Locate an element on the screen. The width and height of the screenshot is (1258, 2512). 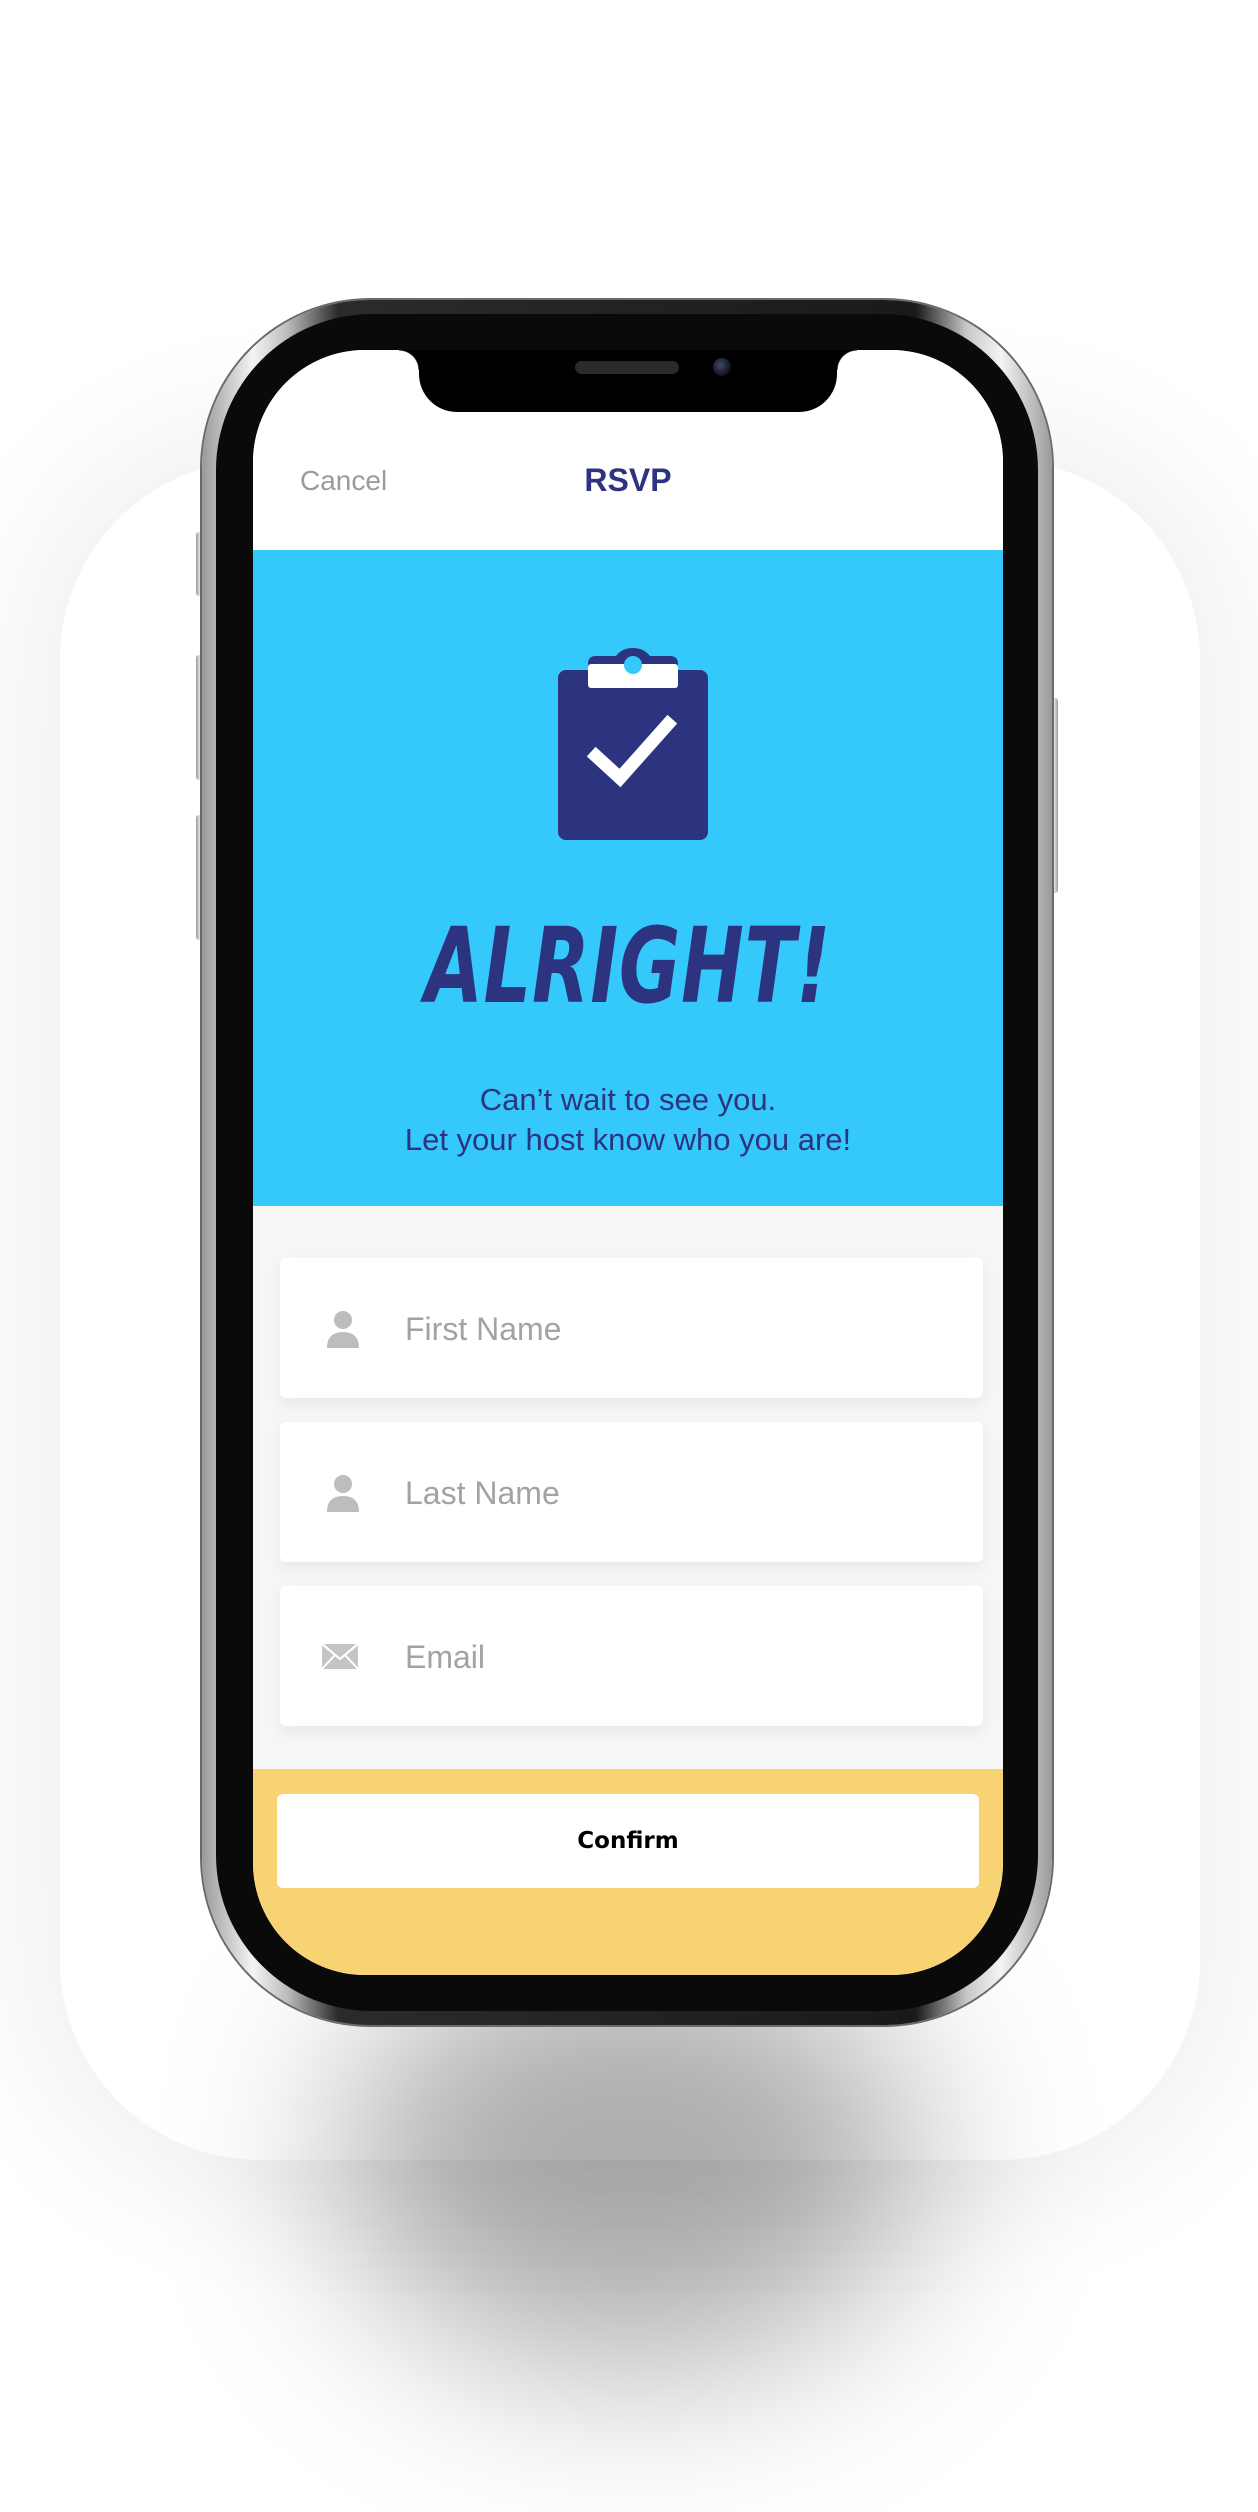
hero-subtitle-line-2: Let your host know who you are! is located at coordinates (628, 1139).